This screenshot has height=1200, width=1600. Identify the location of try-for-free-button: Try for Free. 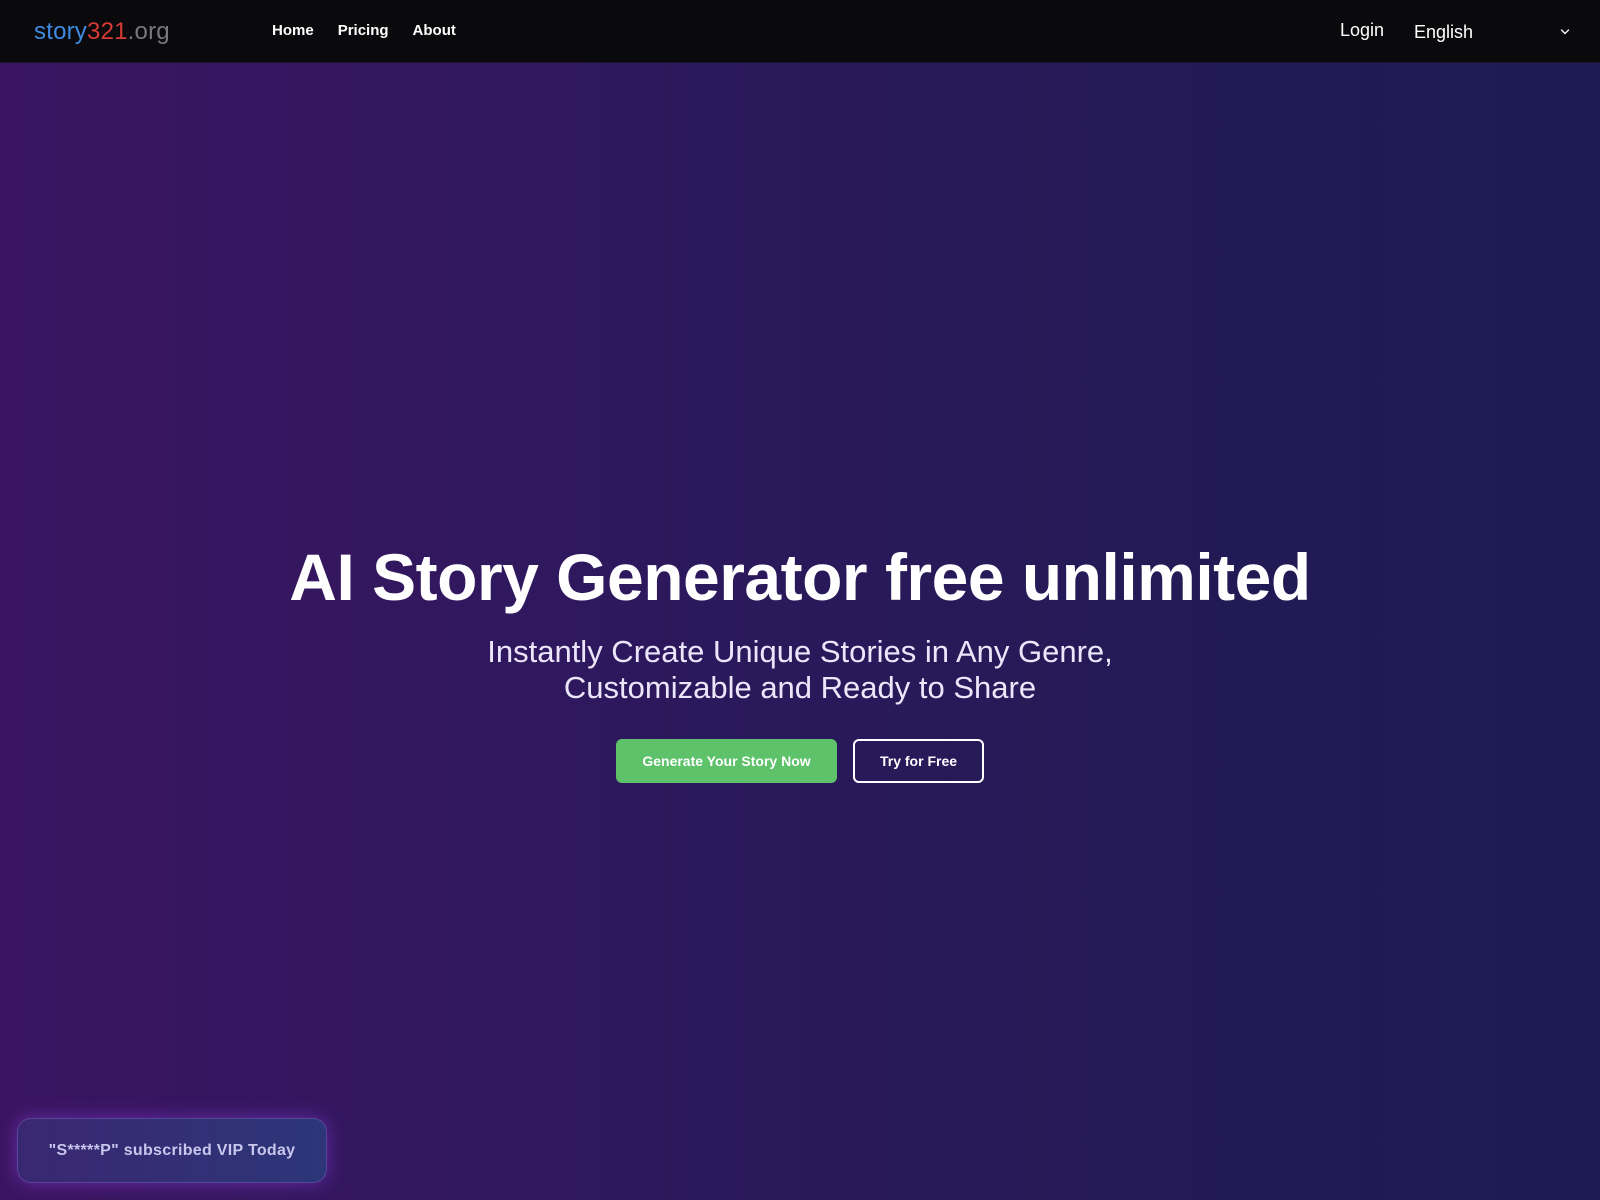
(918, 760).